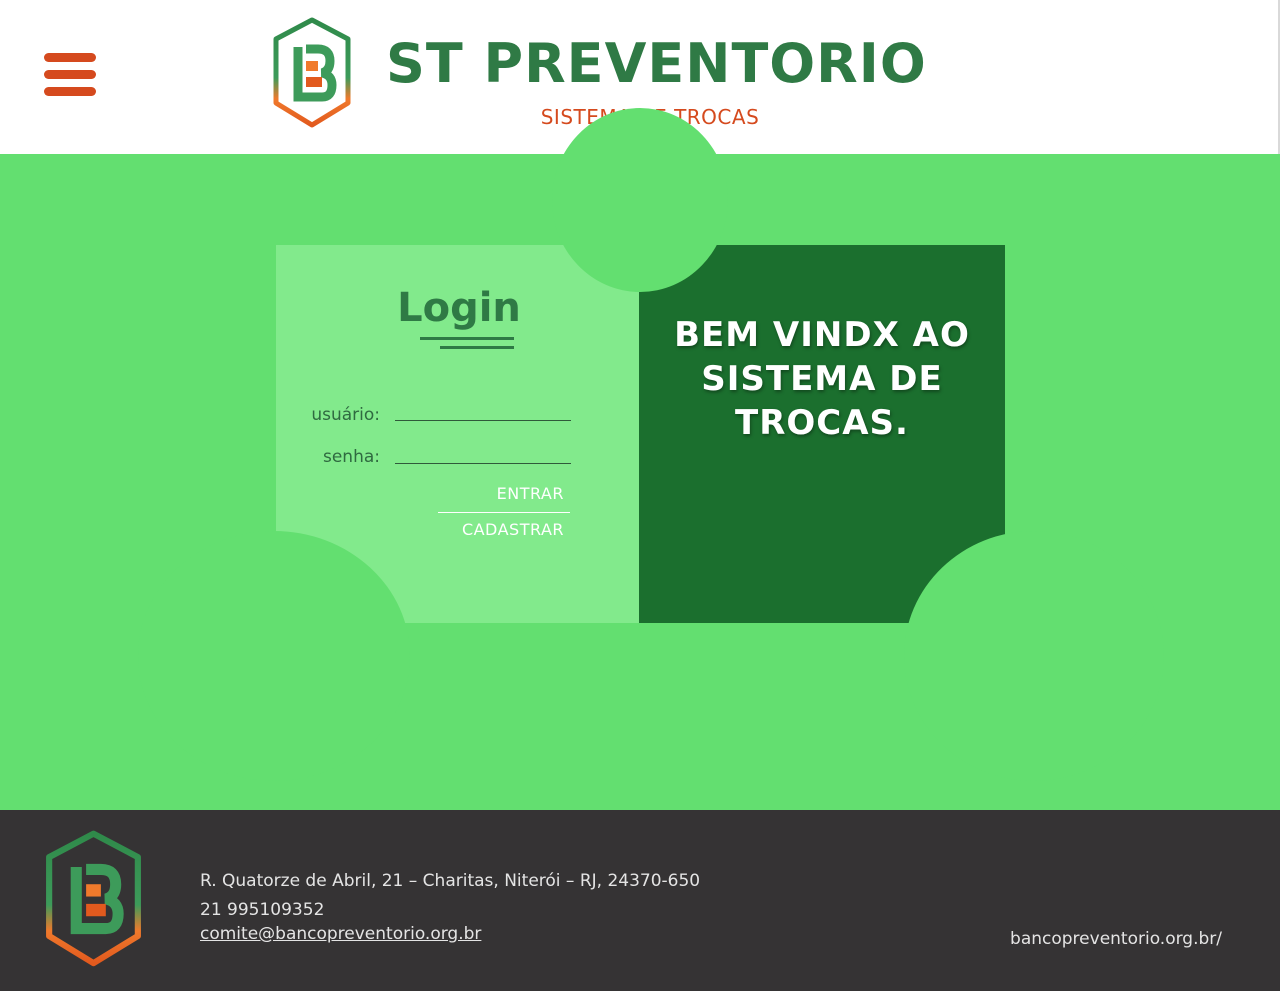  What do you see at coordinates (345, 415) in the screenshot?
I see `username-label: usuário:` at bounding box center [345, 415].